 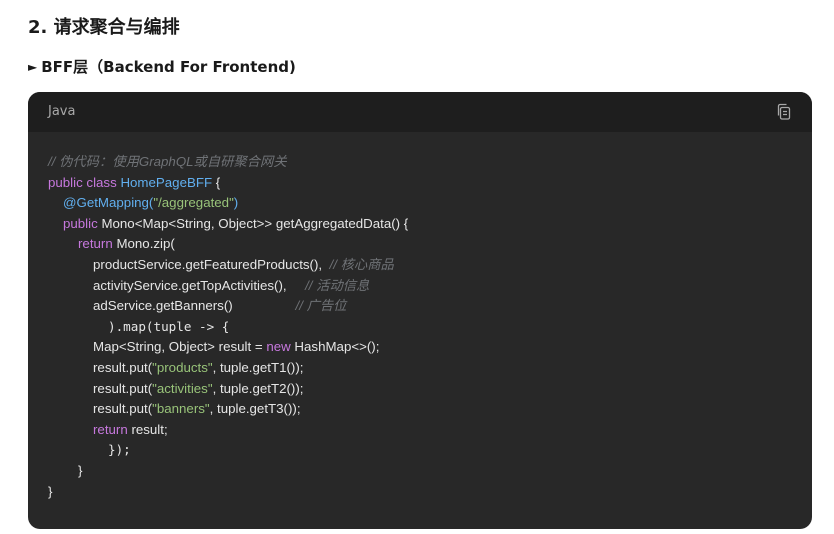 What do you see at coordinates (420, 244) in the screenshot?
I see `code-line: return Mono.zip(` at bounding box center [420, 244].